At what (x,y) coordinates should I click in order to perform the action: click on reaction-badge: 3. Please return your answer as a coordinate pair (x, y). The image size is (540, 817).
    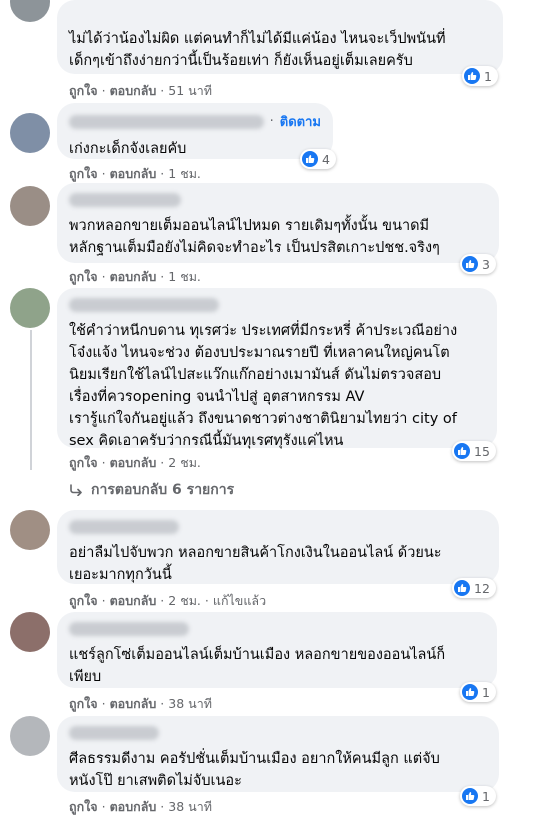
    Looking at the image, I should click on (478, 264).